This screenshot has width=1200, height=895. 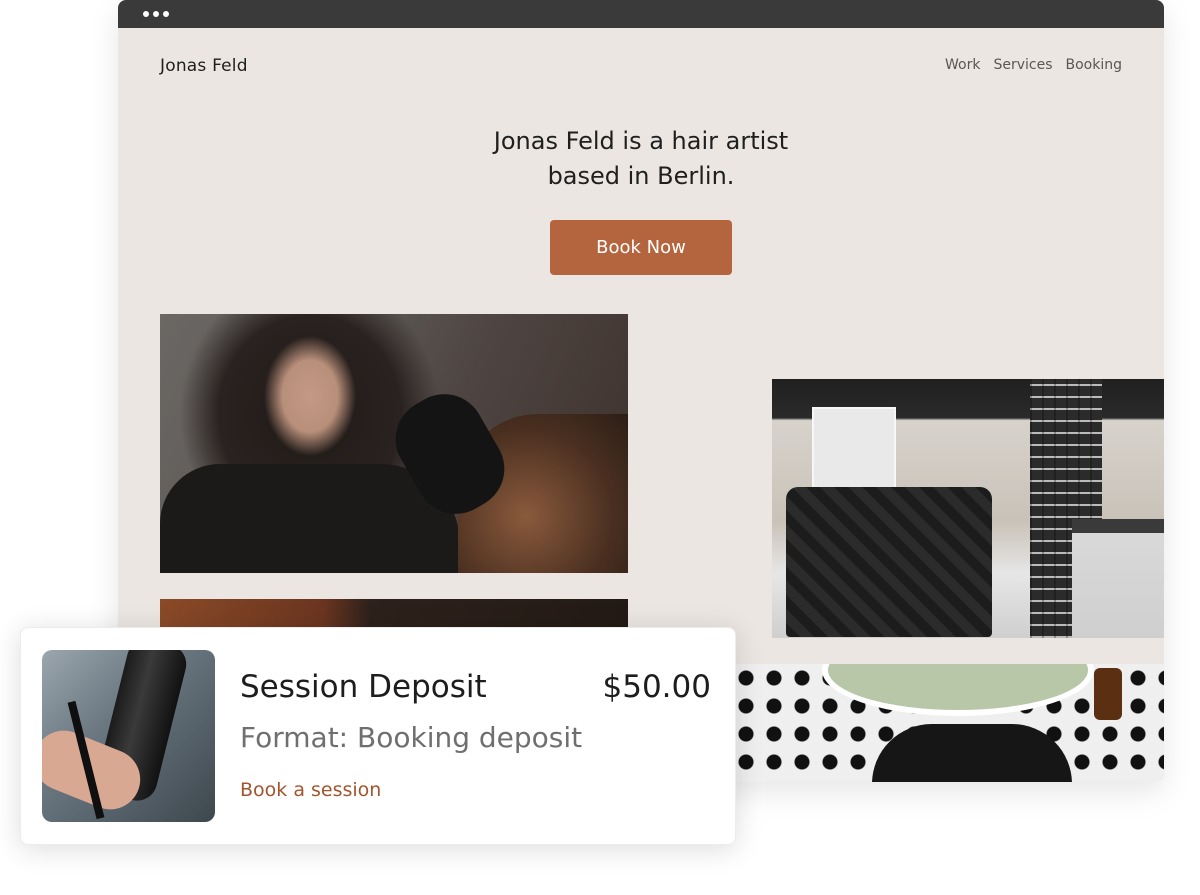 I want to click on main-nav: Work Services Booking, so click(x=1033, y=65).